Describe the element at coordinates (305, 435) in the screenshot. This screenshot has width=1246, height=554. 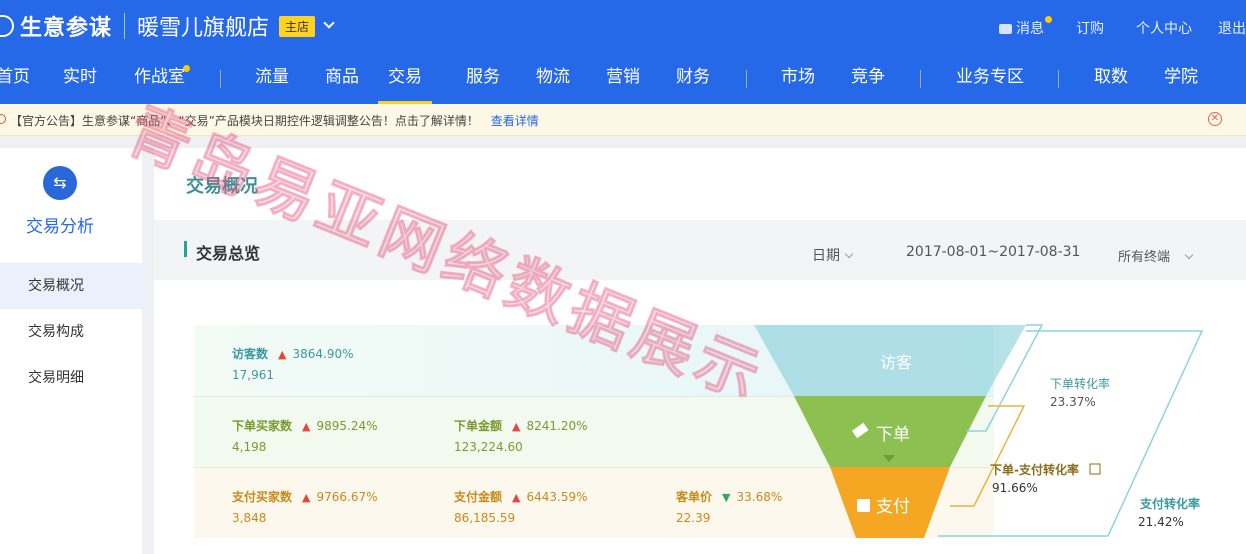
I see `metric-order-buyers: 下单买家数 ▲ 9895.24% 4,198` at that location.